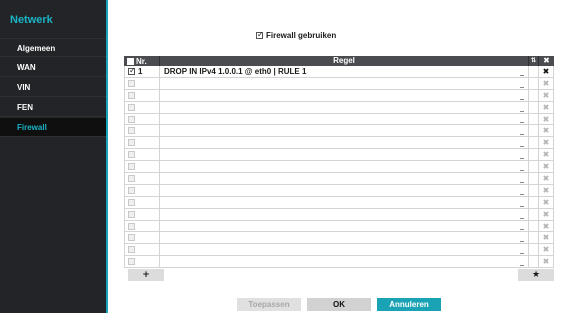  What do you see at coordinates (536, 275) in the screenshot?
I see `star-button: ★` at bounding box center [536, 275].